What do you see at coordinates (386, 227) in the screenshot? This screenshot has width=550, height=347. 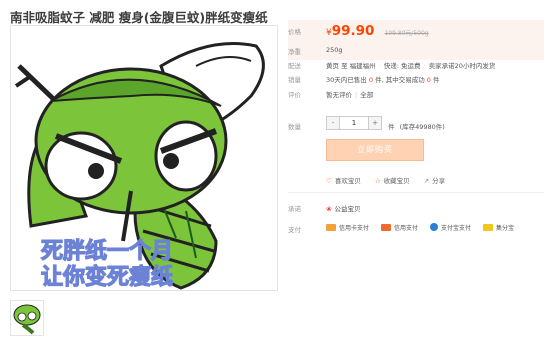 I see `credit-pay-icon` at bounding box center [386, 227].